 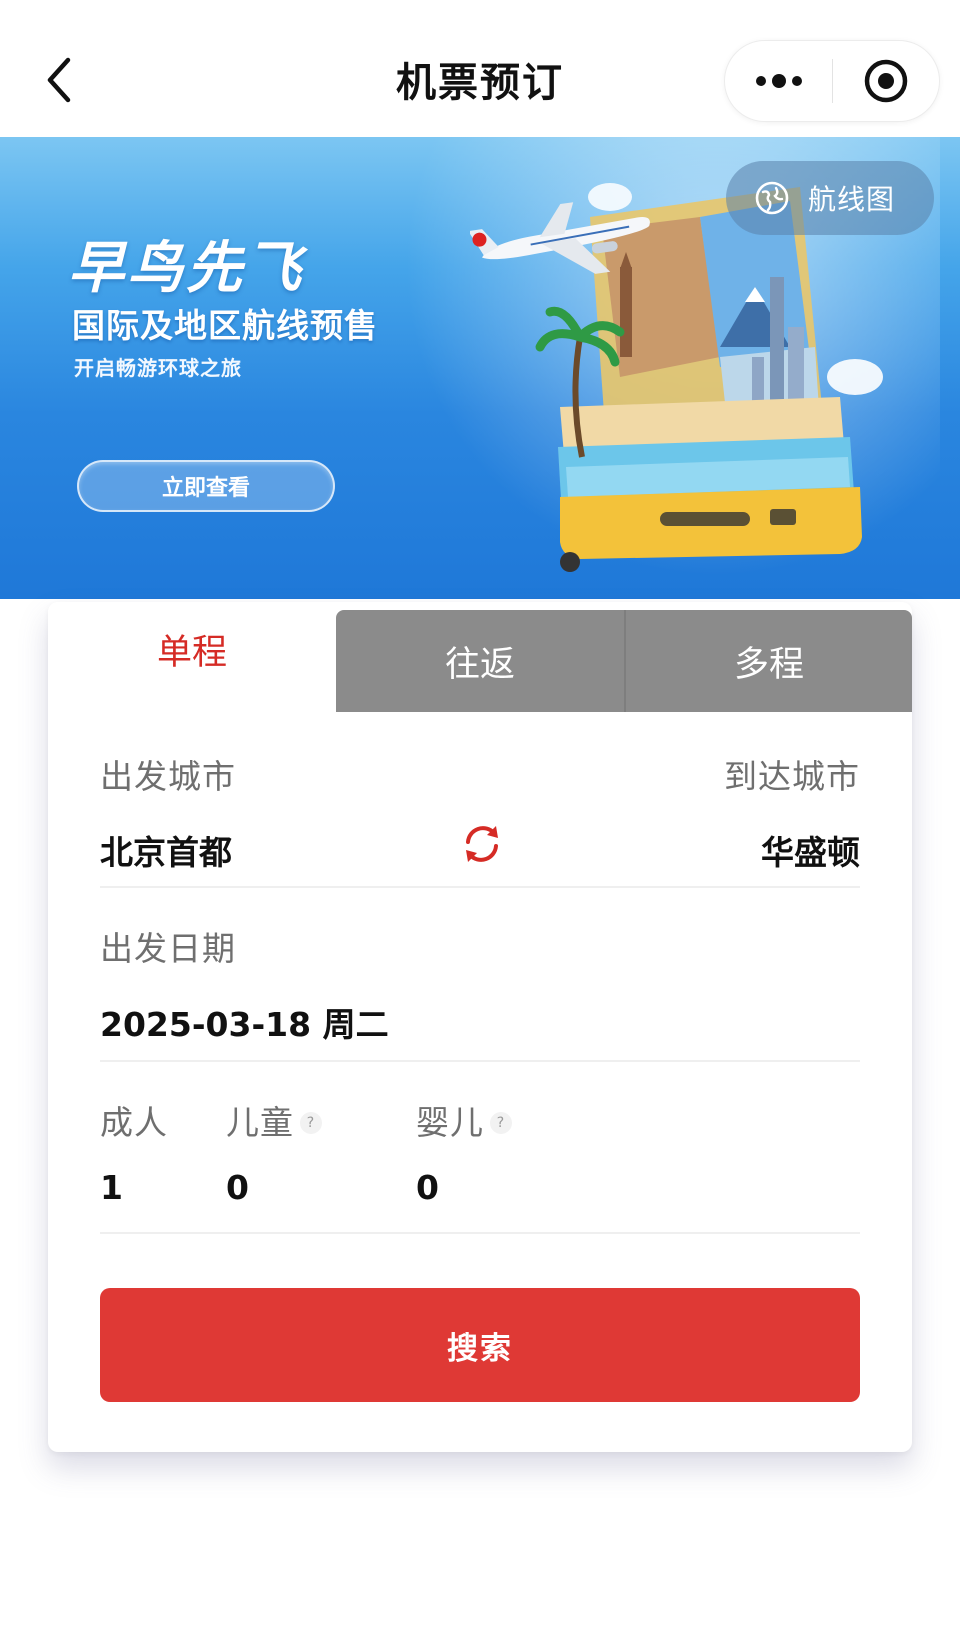 I want to click on departure-city-label: 出发城市, so click(x=168, y=776).